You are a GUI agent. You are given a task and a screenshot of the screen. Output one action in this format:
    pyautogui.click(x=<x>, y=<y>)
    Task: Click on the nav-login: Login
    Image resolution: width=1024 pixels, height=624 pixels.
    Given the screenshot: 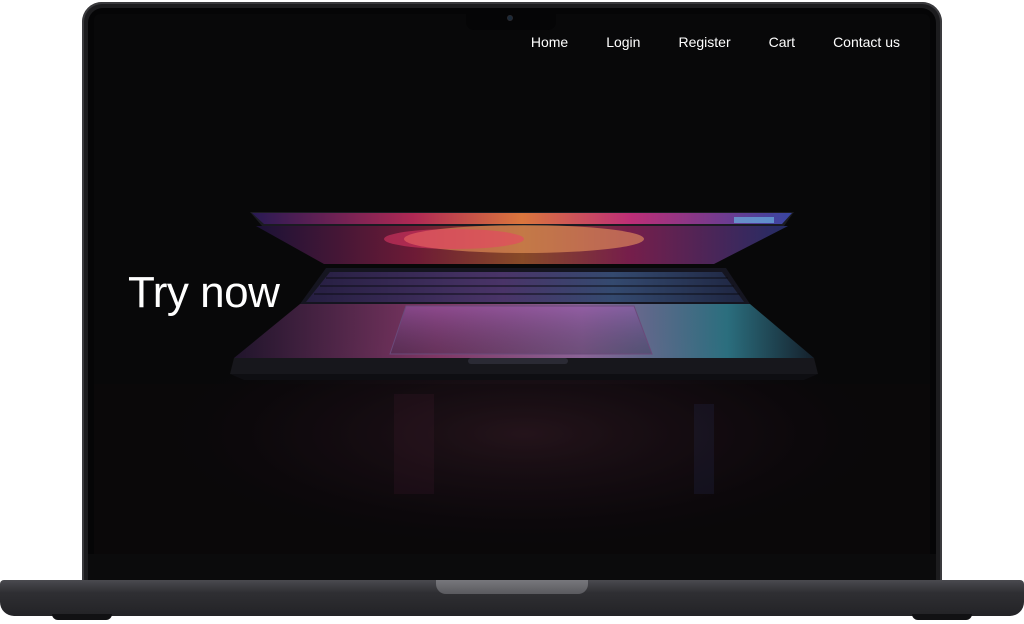 What is the action you would take?
    pyautogui.click(x=623, y=42)
    